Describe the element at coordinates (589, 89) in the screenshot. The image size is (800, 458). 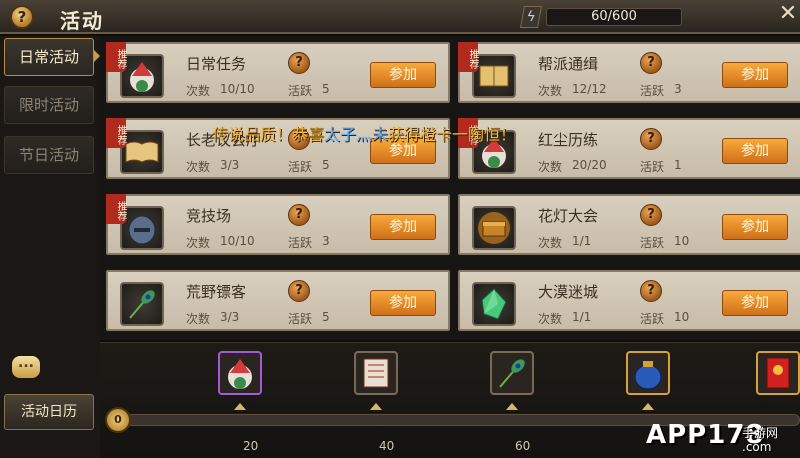
I see `count-value: 12/12` at that location.